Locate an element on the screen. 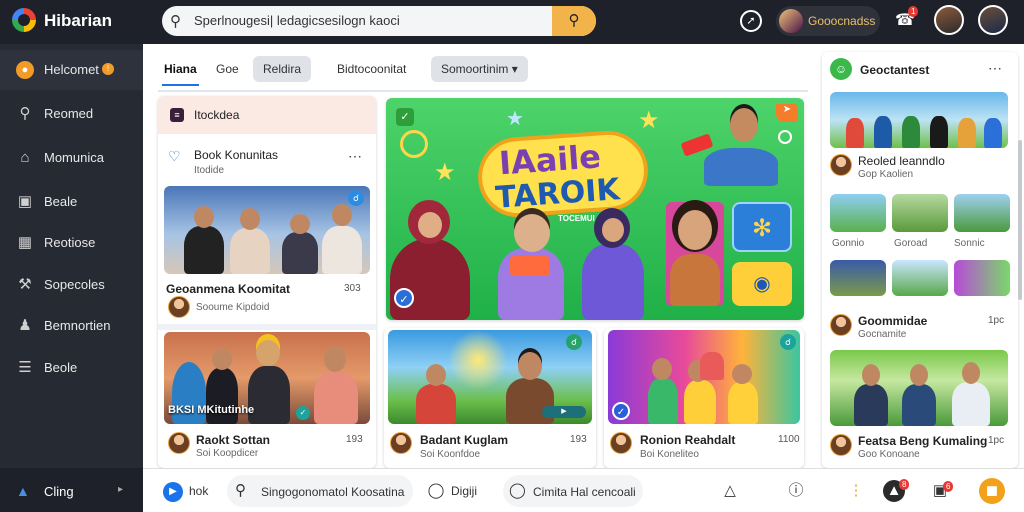 The image size is (1024, 512). thumbnail-label: Goroad is located at coordinates (911, 243).